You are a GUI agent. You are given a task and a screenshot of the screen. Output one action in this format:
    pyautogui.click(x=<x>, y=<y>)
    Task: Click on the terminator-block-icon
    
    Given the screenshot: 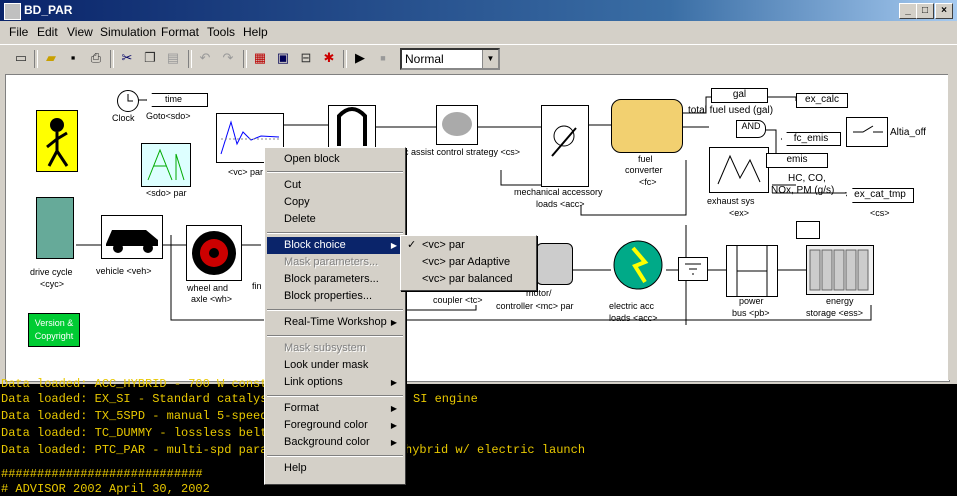 What is the action you would take?
    pyautogui.click(x=808, y=230)
    